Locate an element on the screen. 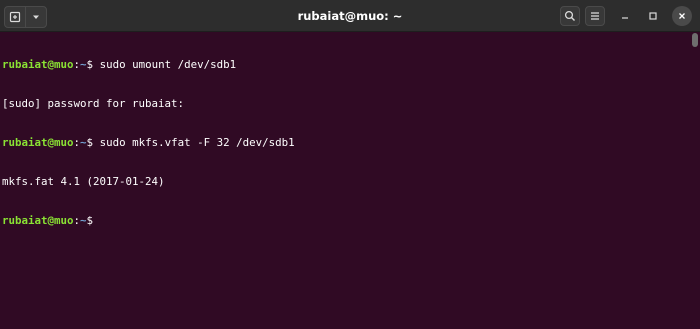 This screenshot has width=700, height=329. maximize-button is located at coordinates (653, 16).